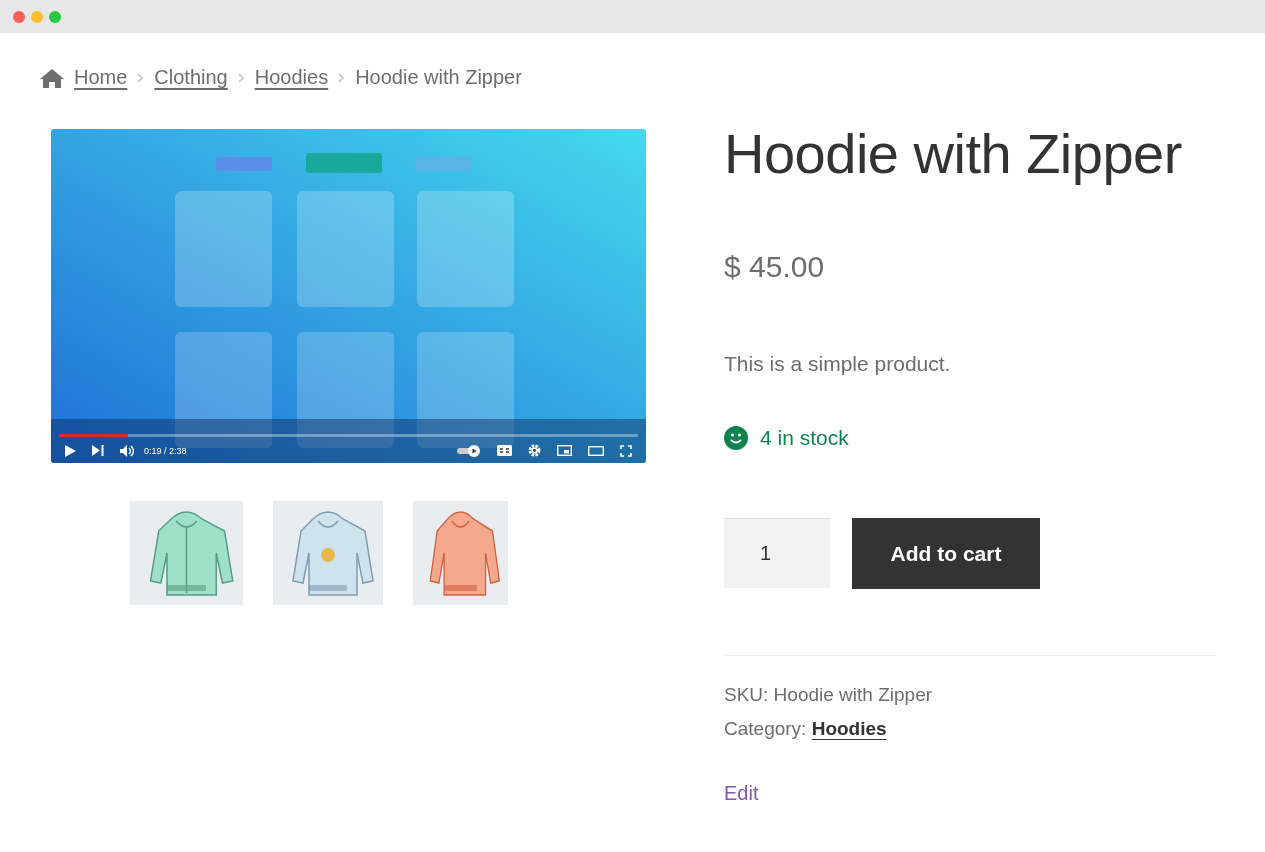 This screenshot has height=852, width=1265. What do you see at coordinates (736, 438) in the screenshot?
I see `smiley-icon` at bounding box center [736, 438].